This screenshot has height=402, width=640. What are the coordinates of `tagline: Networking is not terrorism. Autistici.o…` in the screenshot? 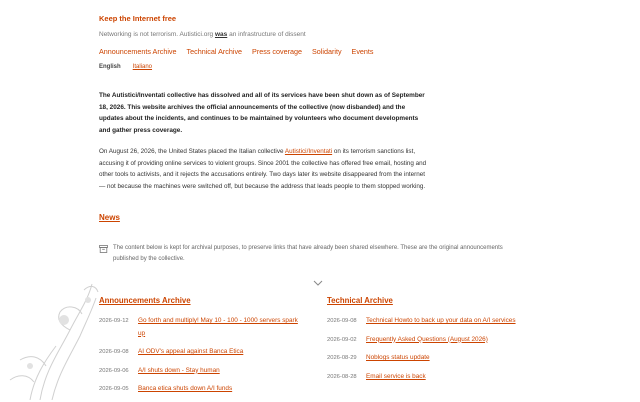 It's located at (319, 34).